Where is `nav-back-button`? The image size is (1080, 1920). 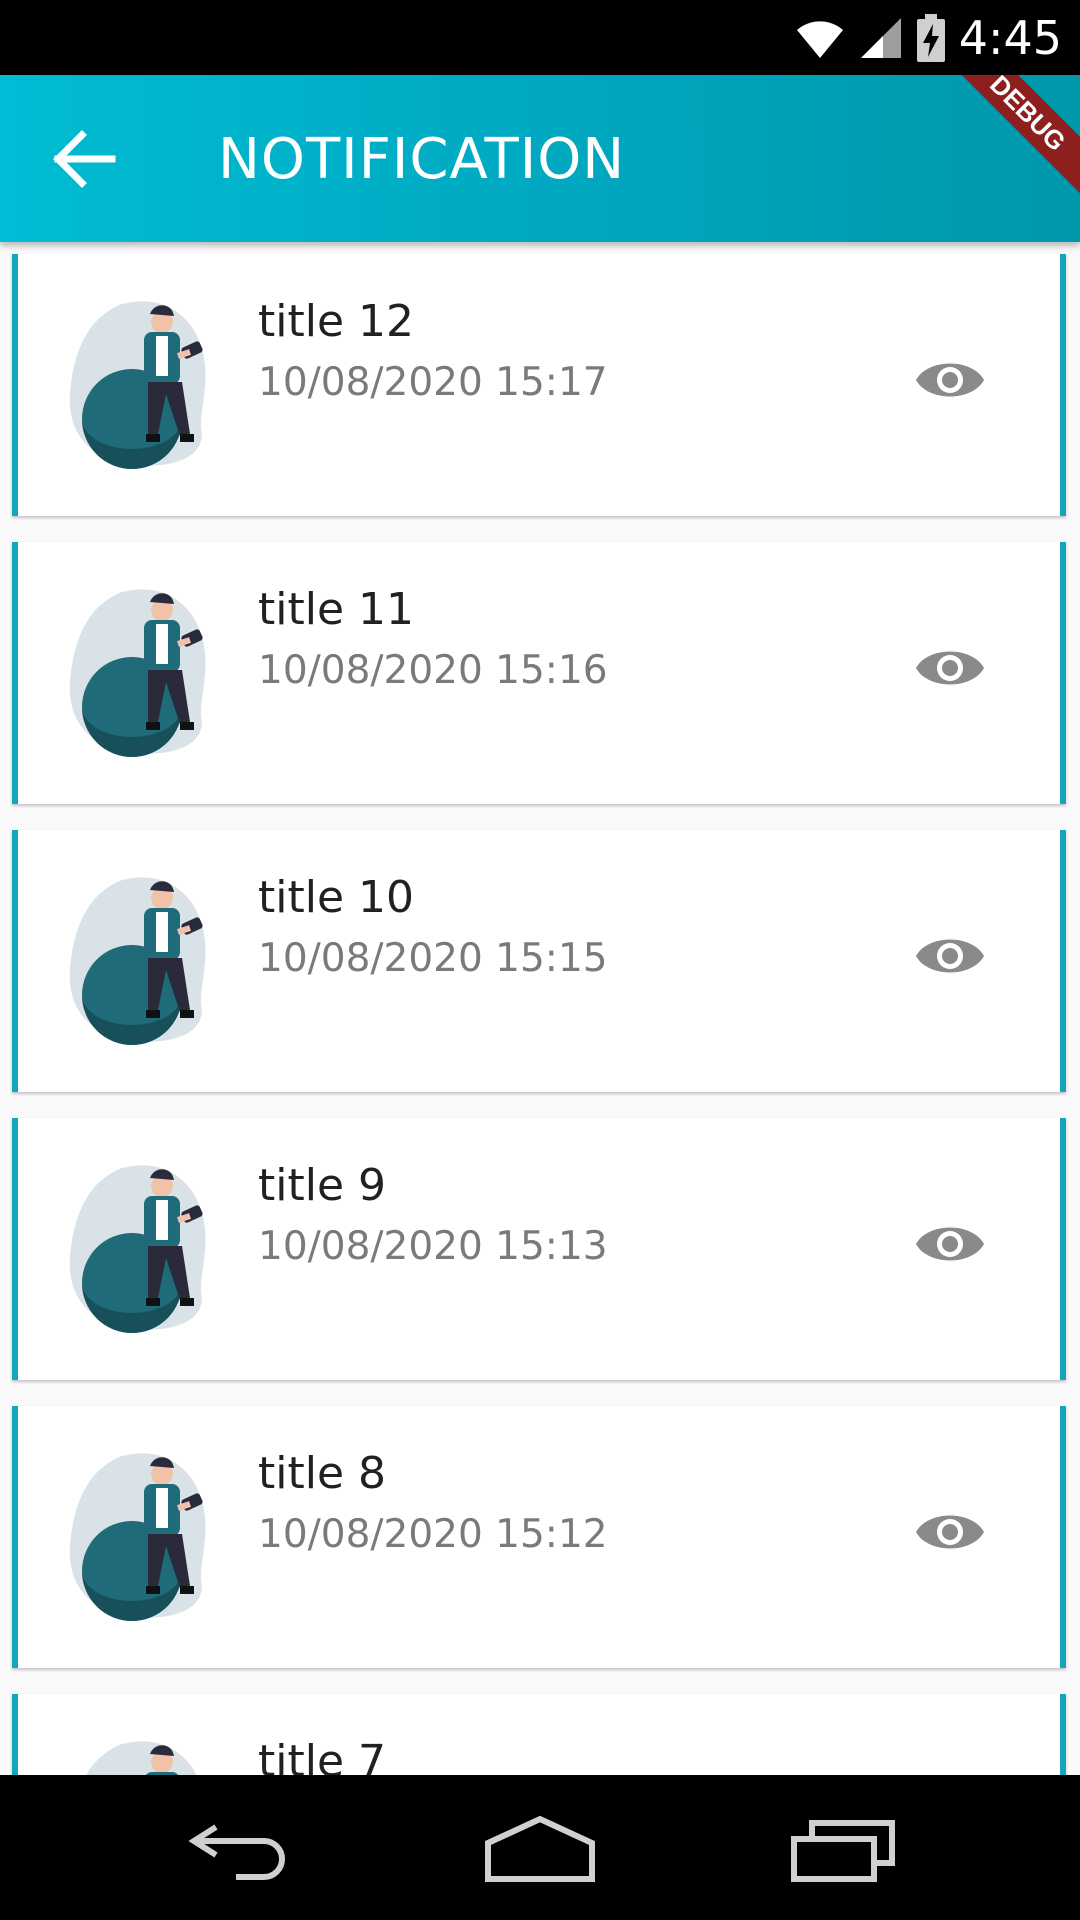 nav-back-button is located at coordinates (238, 1850).